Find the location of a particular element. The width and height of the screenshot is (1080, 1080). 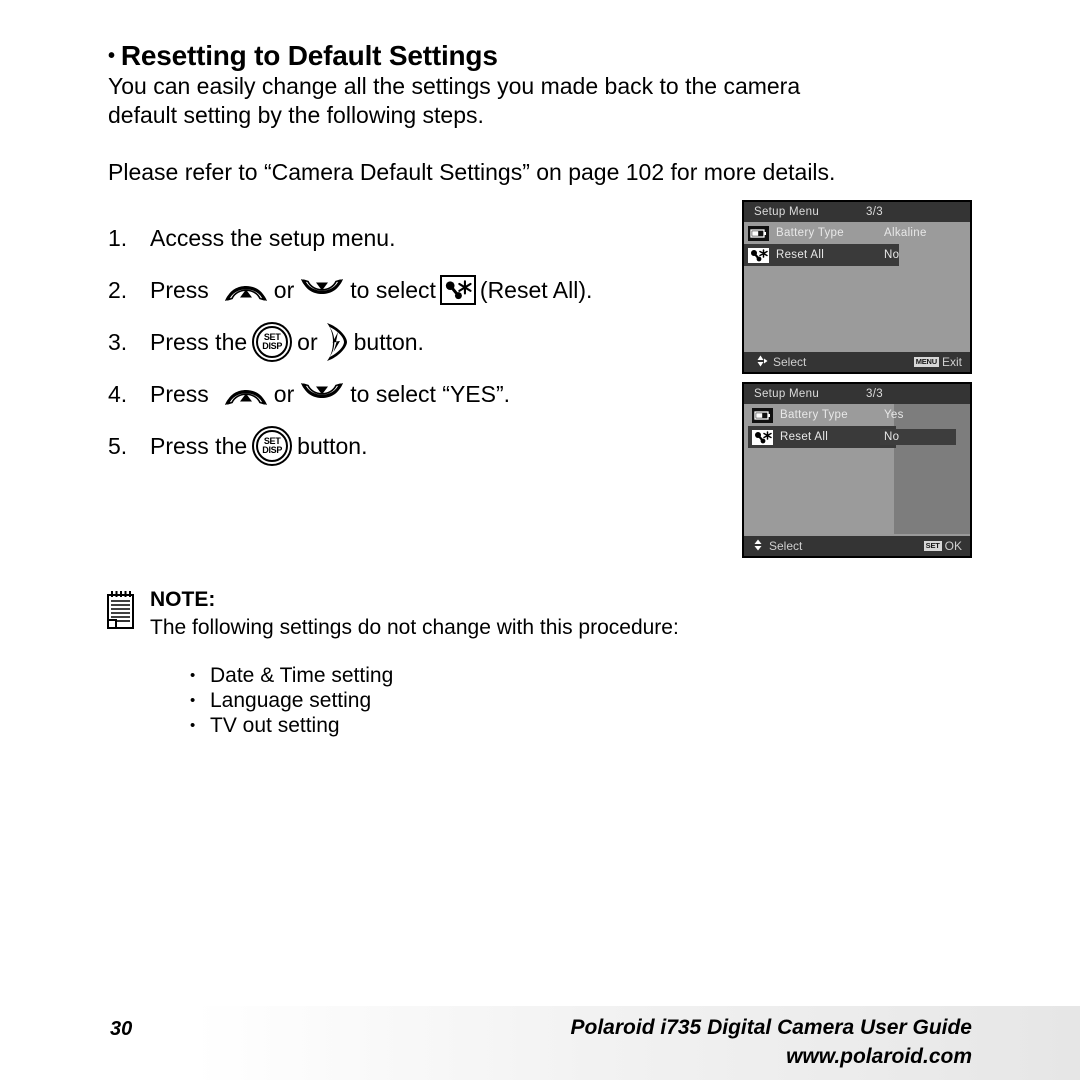

page-title: • Resetting to Default Settings is located at coordinates (303, 56).